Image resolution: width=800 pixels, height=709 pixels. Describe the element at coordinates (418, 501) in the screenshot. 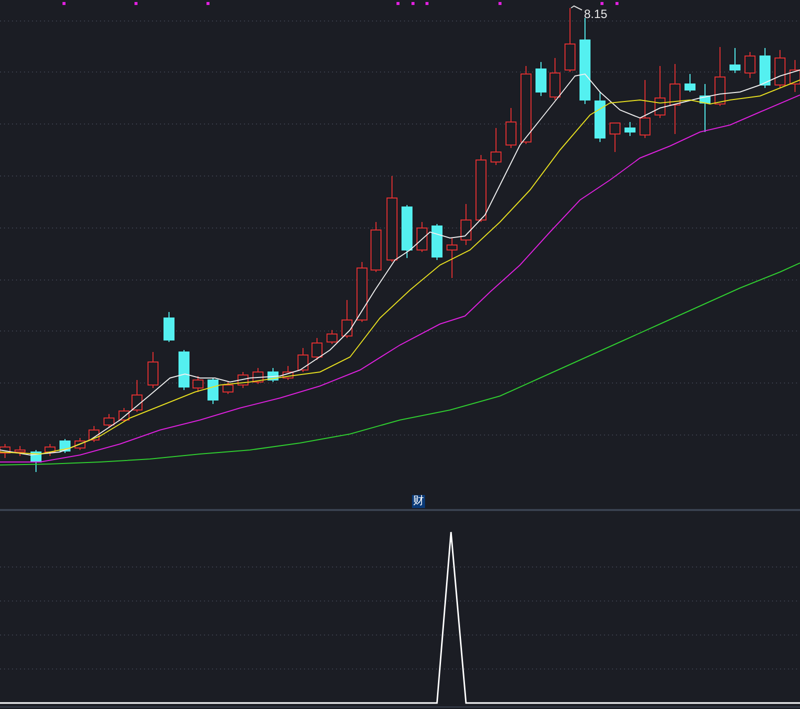

I see `indicator-tab: 财` at that location.